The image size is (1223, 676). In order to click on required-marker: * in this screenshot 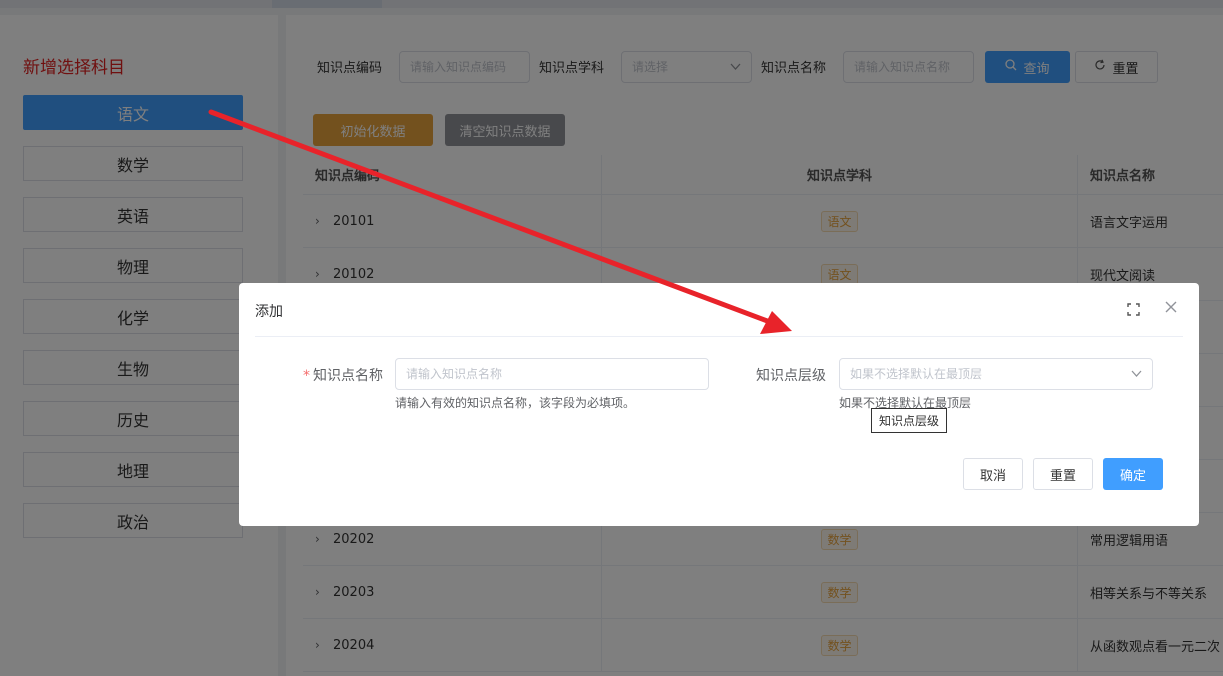, I will do `click(306, 376)`.